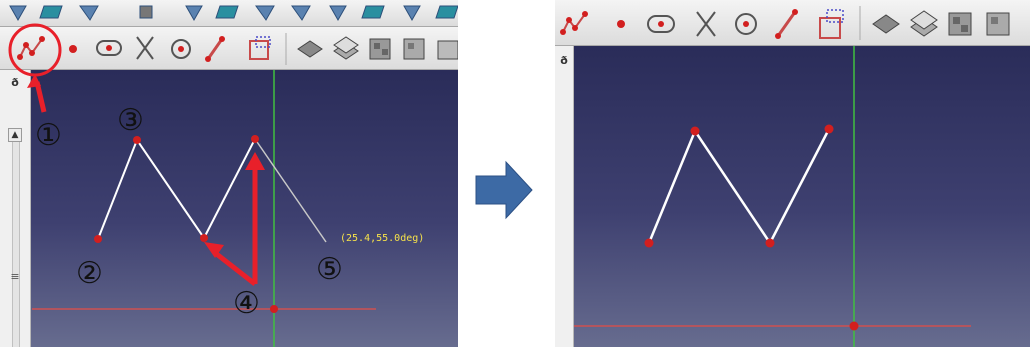  Describe the element at coordinates (40, 97) in the screenshot. I see `annotation-arrow-shaft` at that location.